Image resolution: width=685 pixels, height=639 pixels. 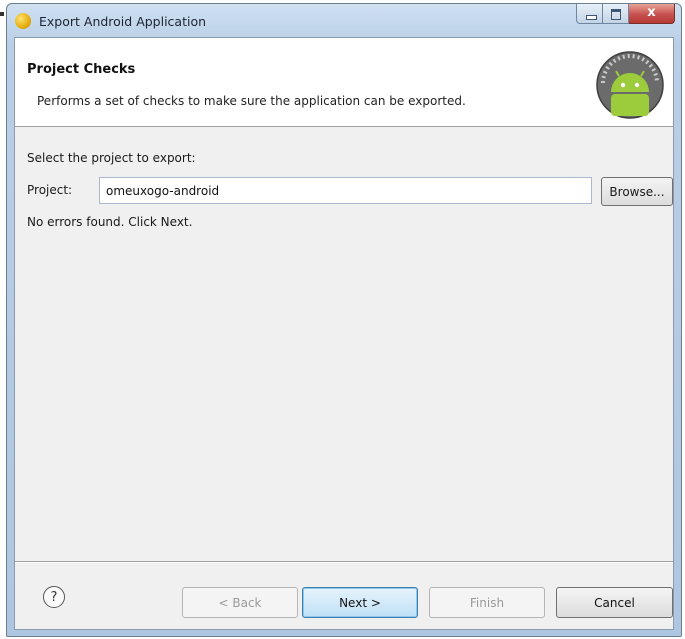 I want to click on cancel-button: Cancel, so click(x=614, y=602).